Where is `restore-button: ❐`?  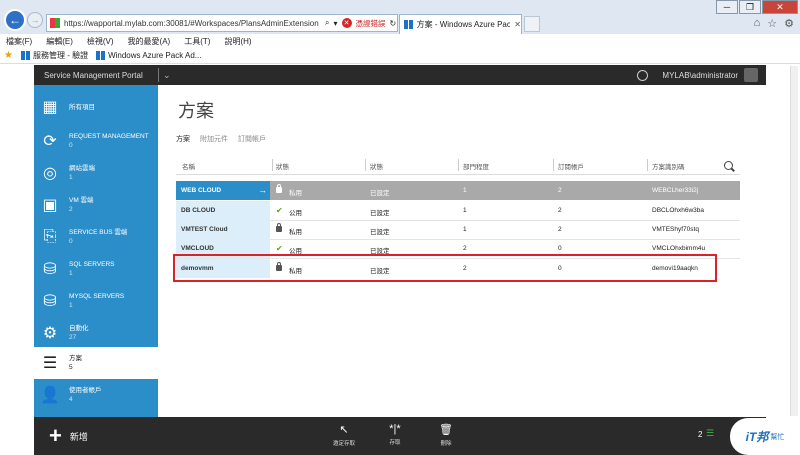
restore-button: ❐ is located at coordinates (750, 7).